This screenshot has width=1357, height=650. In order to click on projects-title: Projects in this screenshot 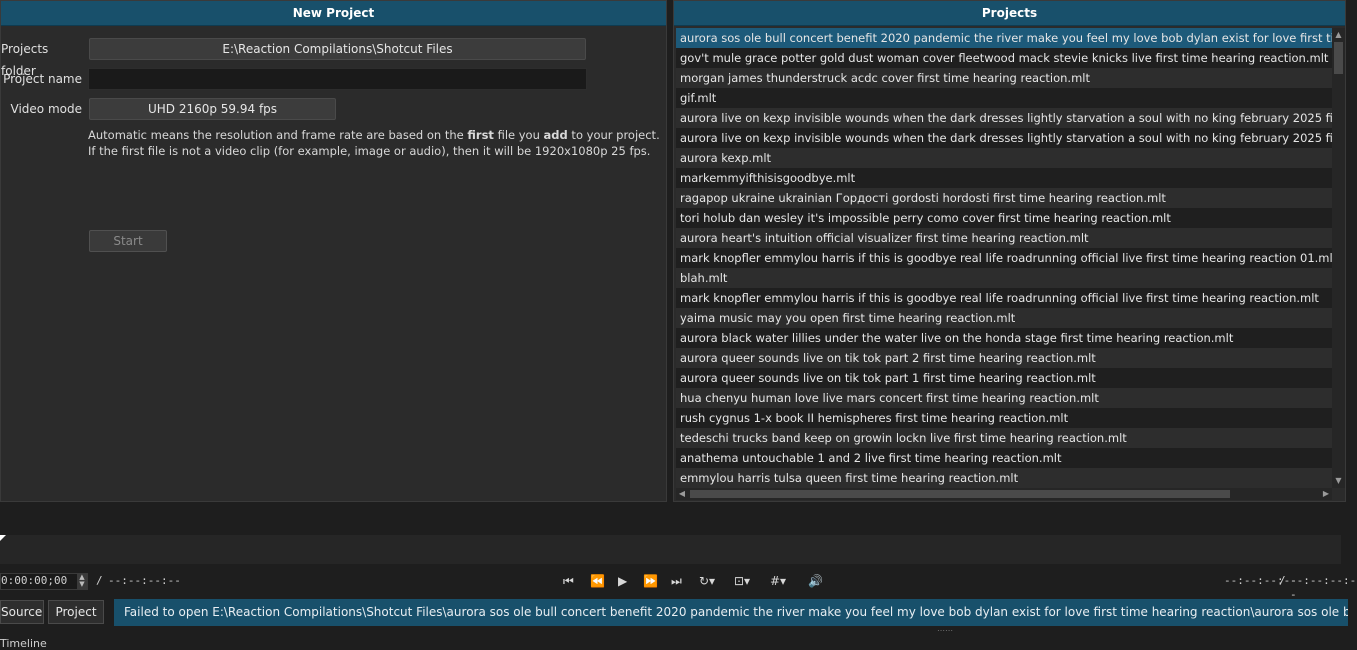, I will do `click(1009, 13)`.